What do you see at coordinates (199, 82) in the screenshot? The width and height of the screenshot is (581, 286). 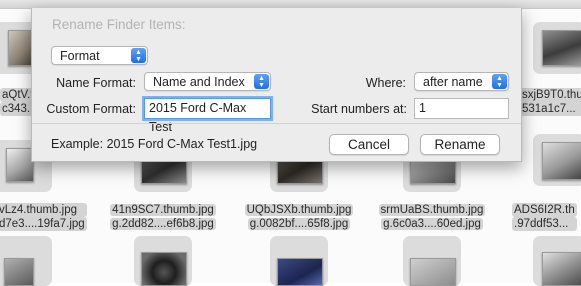 I see `name-format-value: Name and Index` at bounding box center [199, 82].